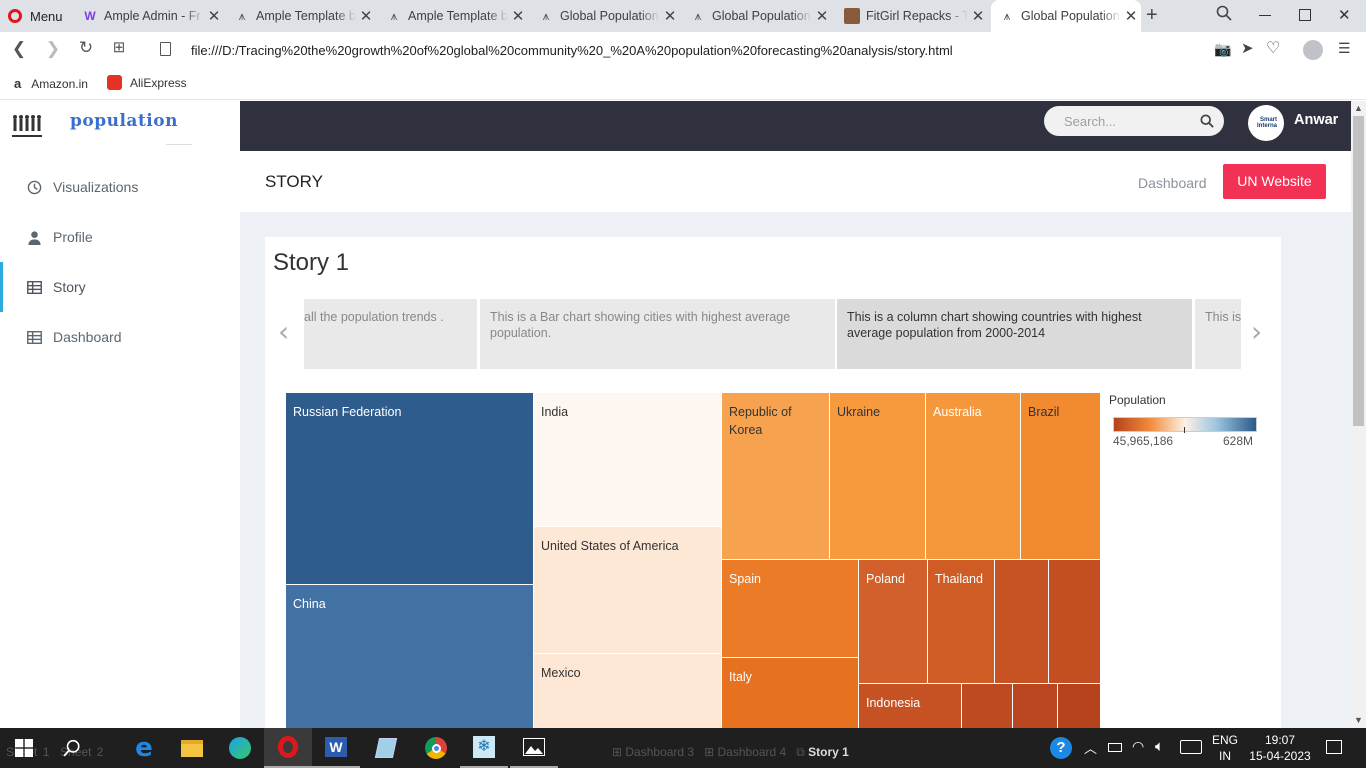 This screenshot has width=1366, height=768. Describe the element at coordinates (53, 49) in the screenshot. I see `forward-icon: ❯` at that location.